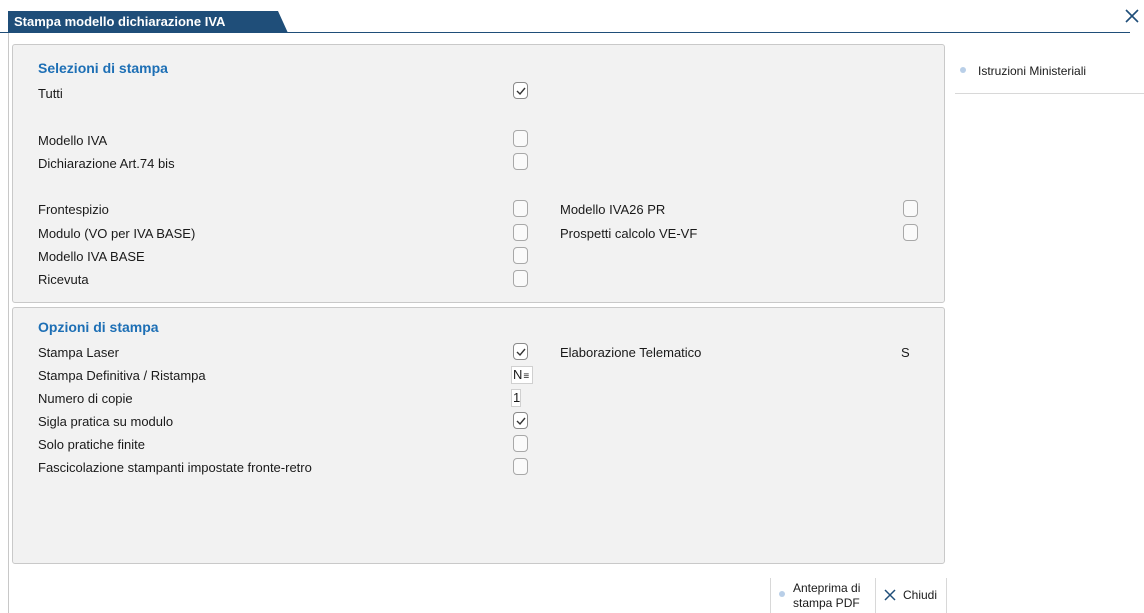 The width and height of the screenshot is (1144, 613). I want to click on modello-iva-checkbox, so click(520, 138).